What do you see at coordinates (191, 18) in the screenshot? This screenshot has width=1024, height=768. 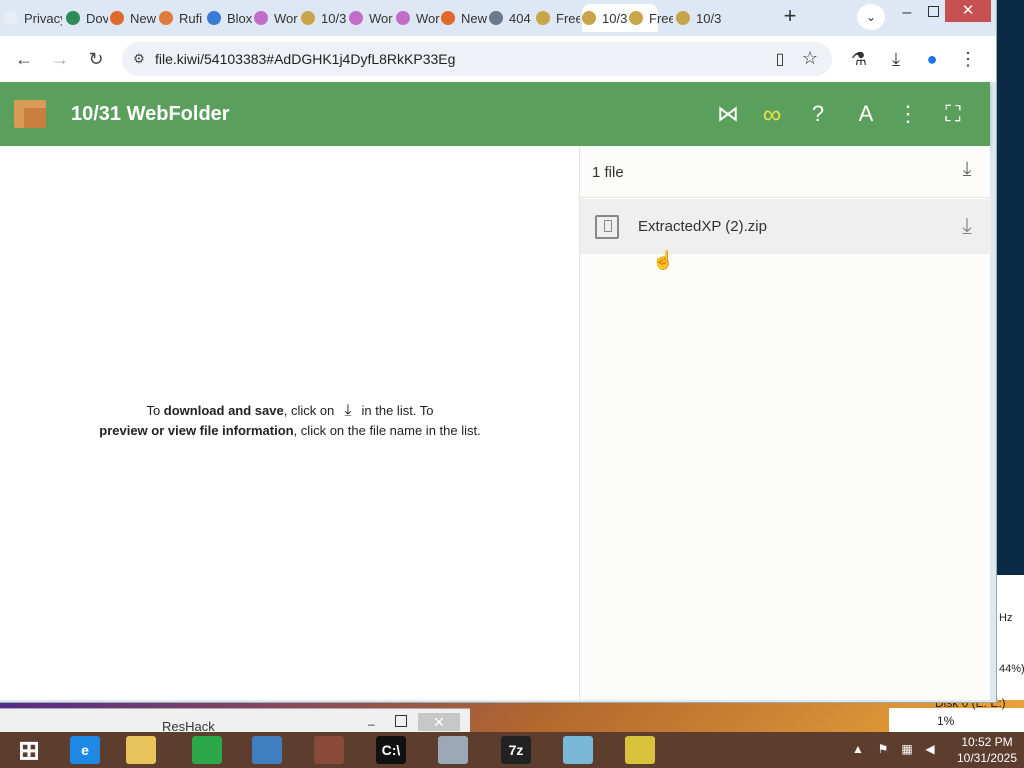 I see `tab-label: Rufi` at bounding box center [191, 18].